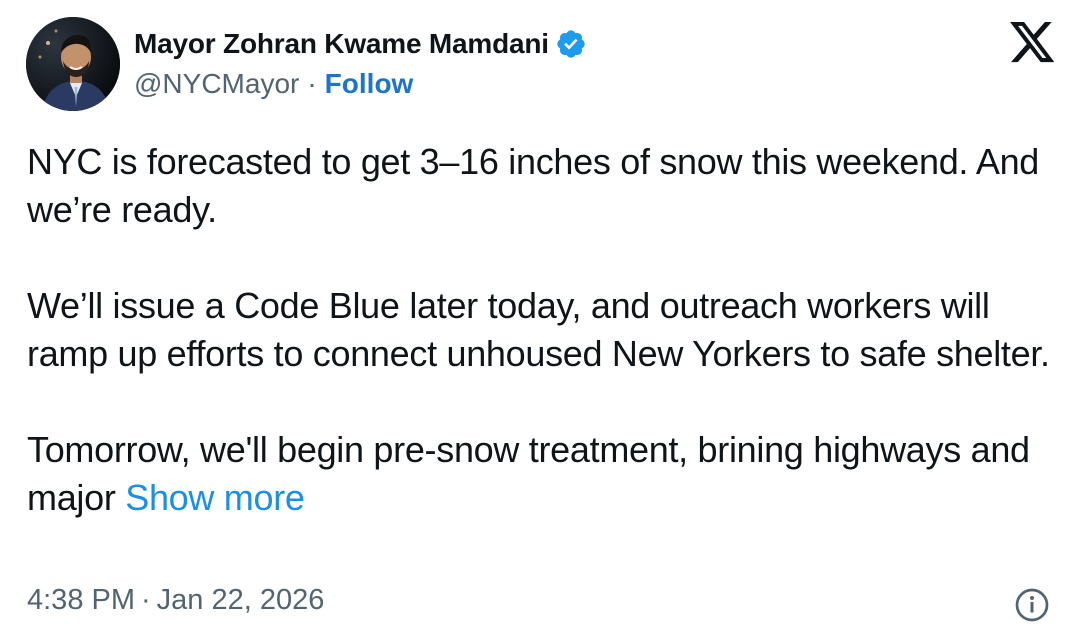  Describe the element at coordinates (240, 600) in the screenshot. I see `post-date: Jan 22, 2026` at that location.